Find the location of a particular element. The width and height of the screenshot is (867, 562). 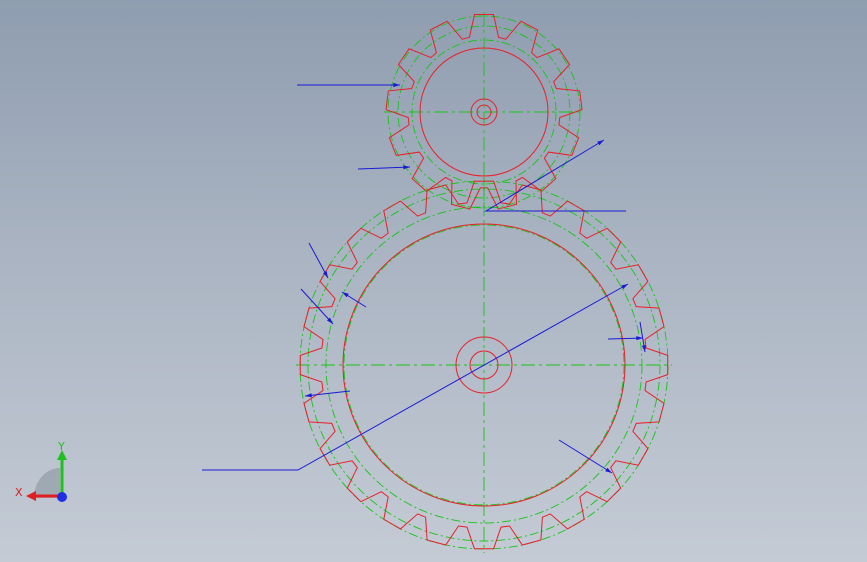

y-axis-label: Y is located at coordinates (61, 446).